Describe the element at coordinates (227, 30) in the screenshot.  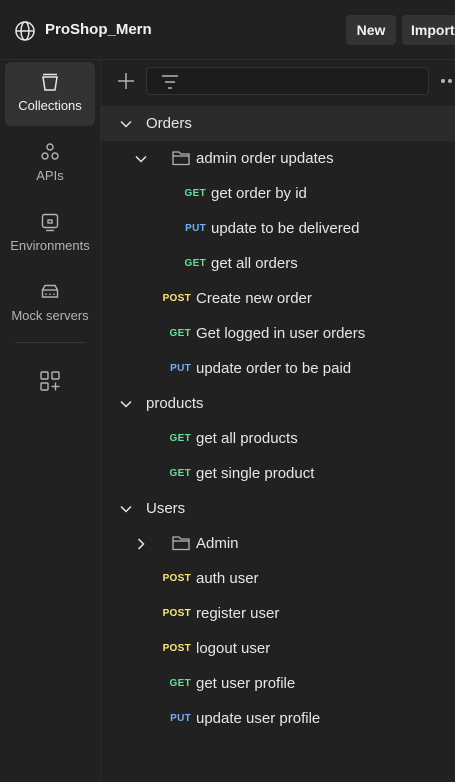
I see `workspace-header: ProShop_Mern New Import` at that location.